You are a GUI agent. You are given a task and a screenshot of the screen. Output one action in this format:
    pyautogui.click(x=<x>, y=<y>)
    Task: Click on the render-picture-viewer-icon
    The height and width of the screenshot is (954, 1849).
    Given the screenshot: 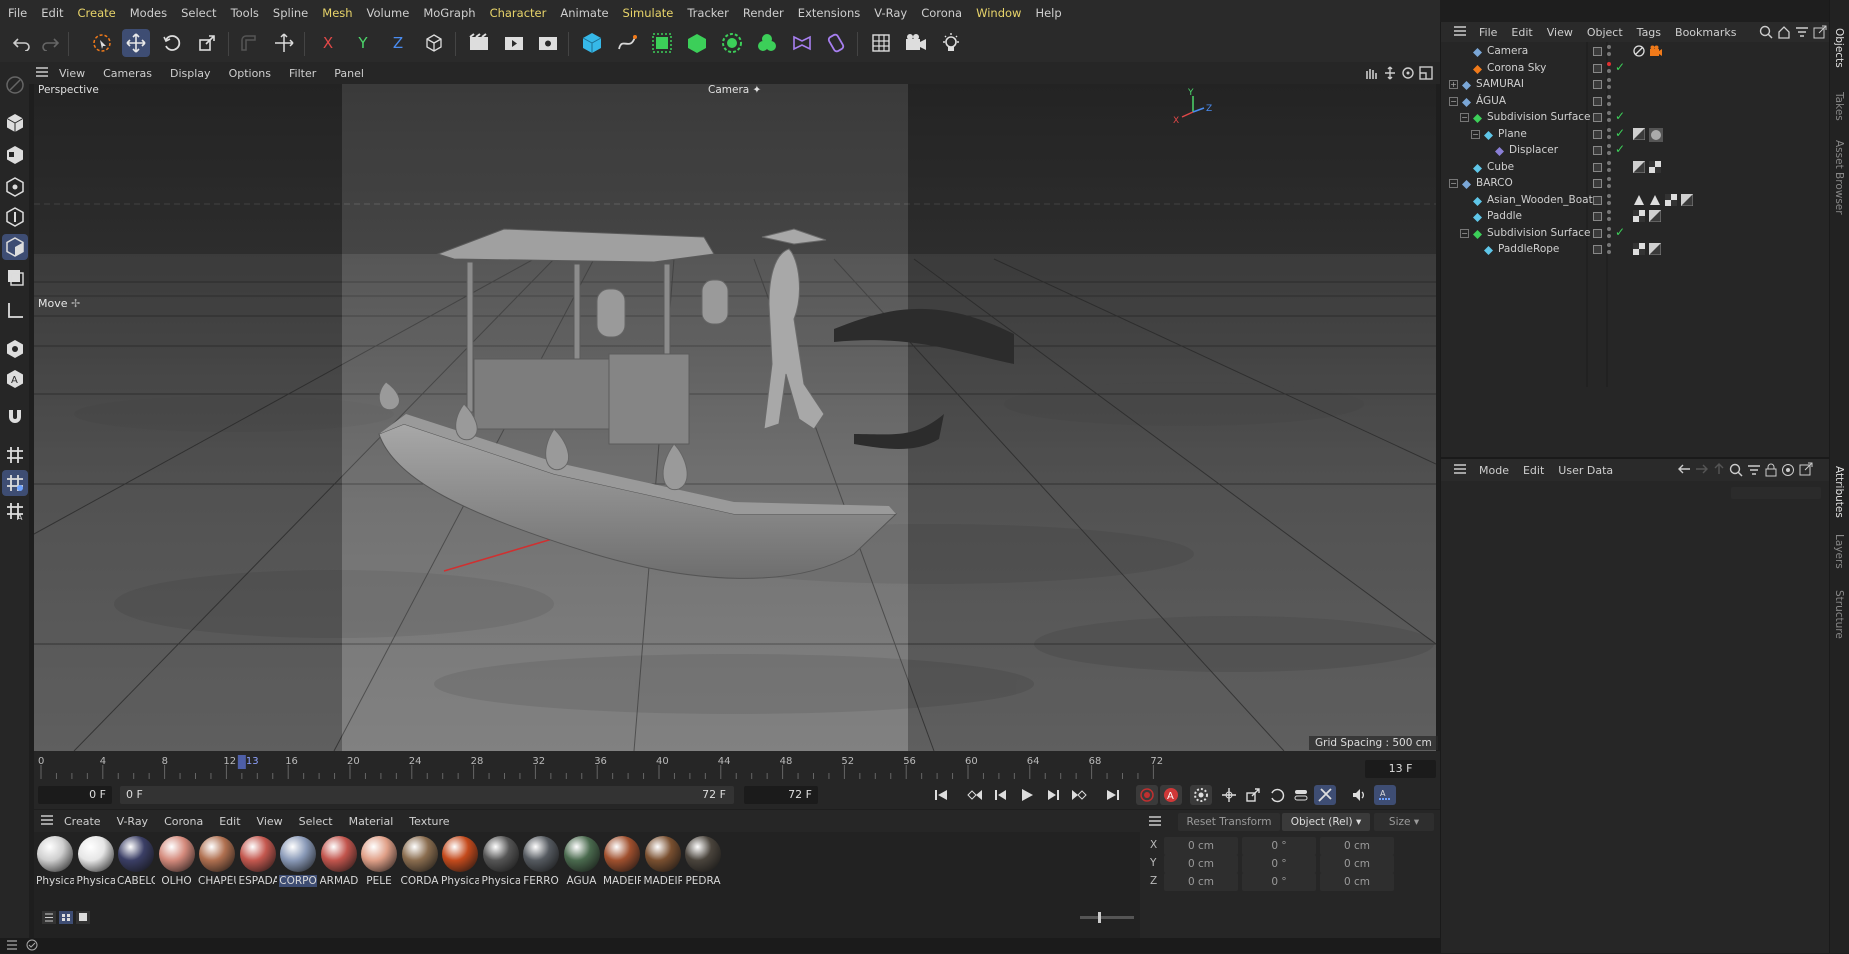 What is the action you would take?
    pyautogui.click(x=514, y=43)
    